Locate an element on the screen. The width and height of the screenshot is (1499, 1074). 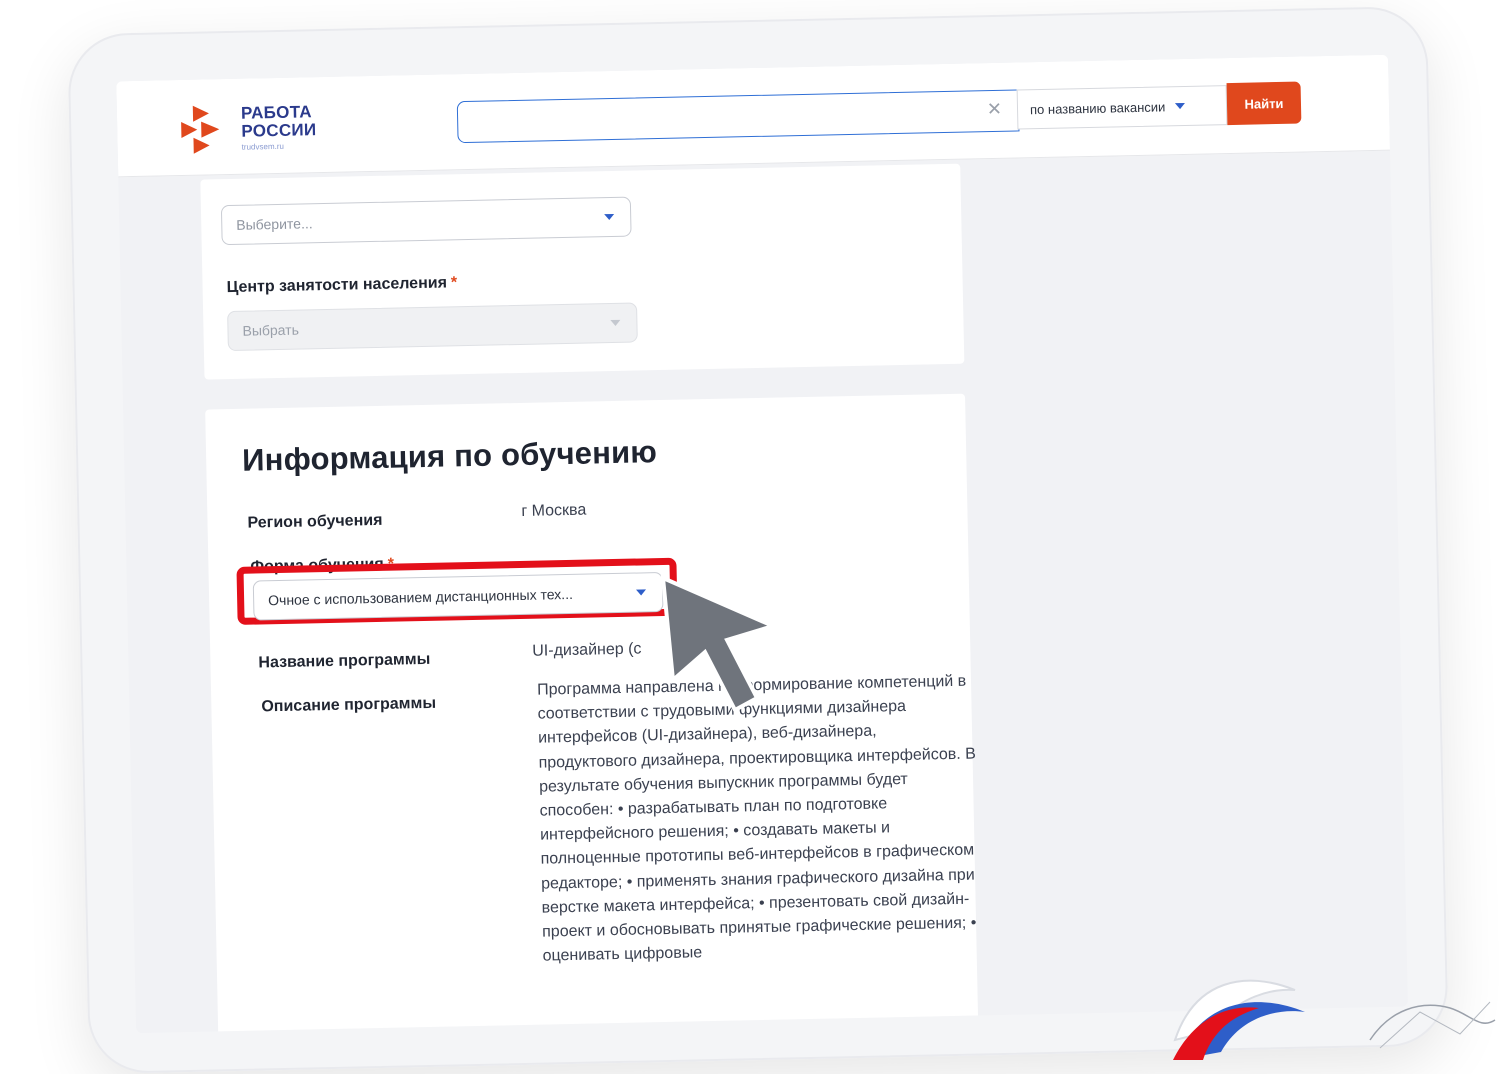
mouse-pointer-icon is located at coordinates (719, 643).